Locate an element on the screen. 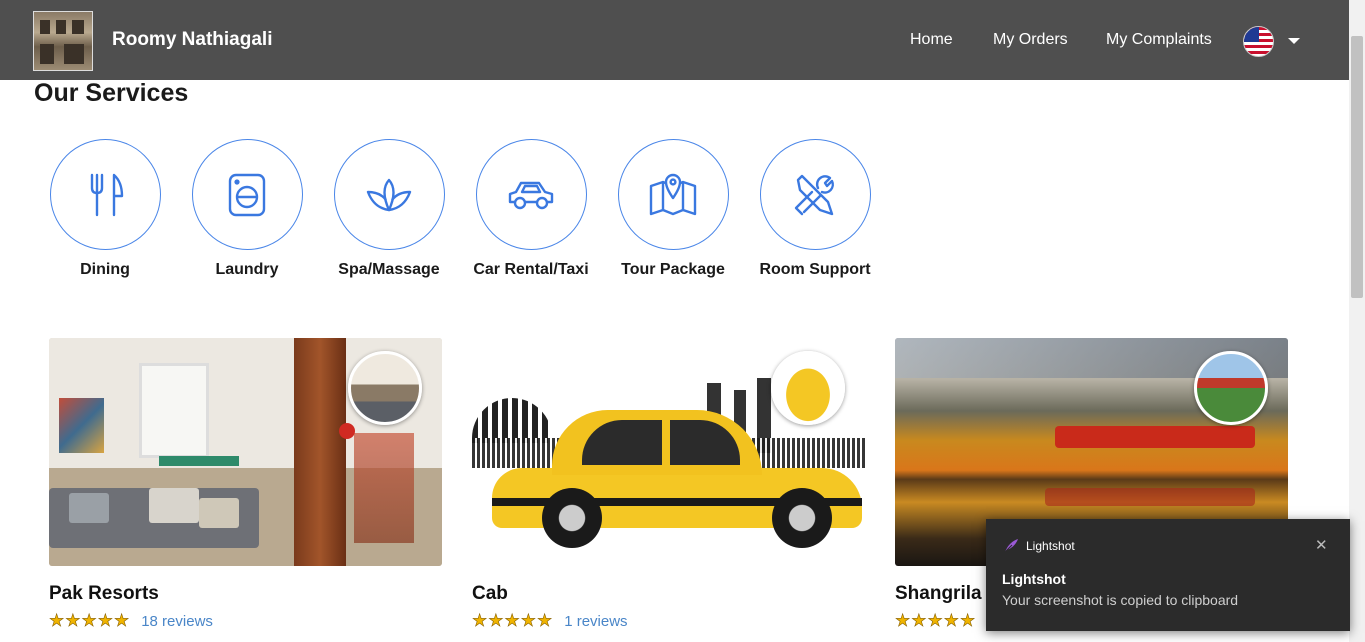 This screenshot has width=1365, height=642. service-room-support: Room Support is located at coordinates (815, 209).